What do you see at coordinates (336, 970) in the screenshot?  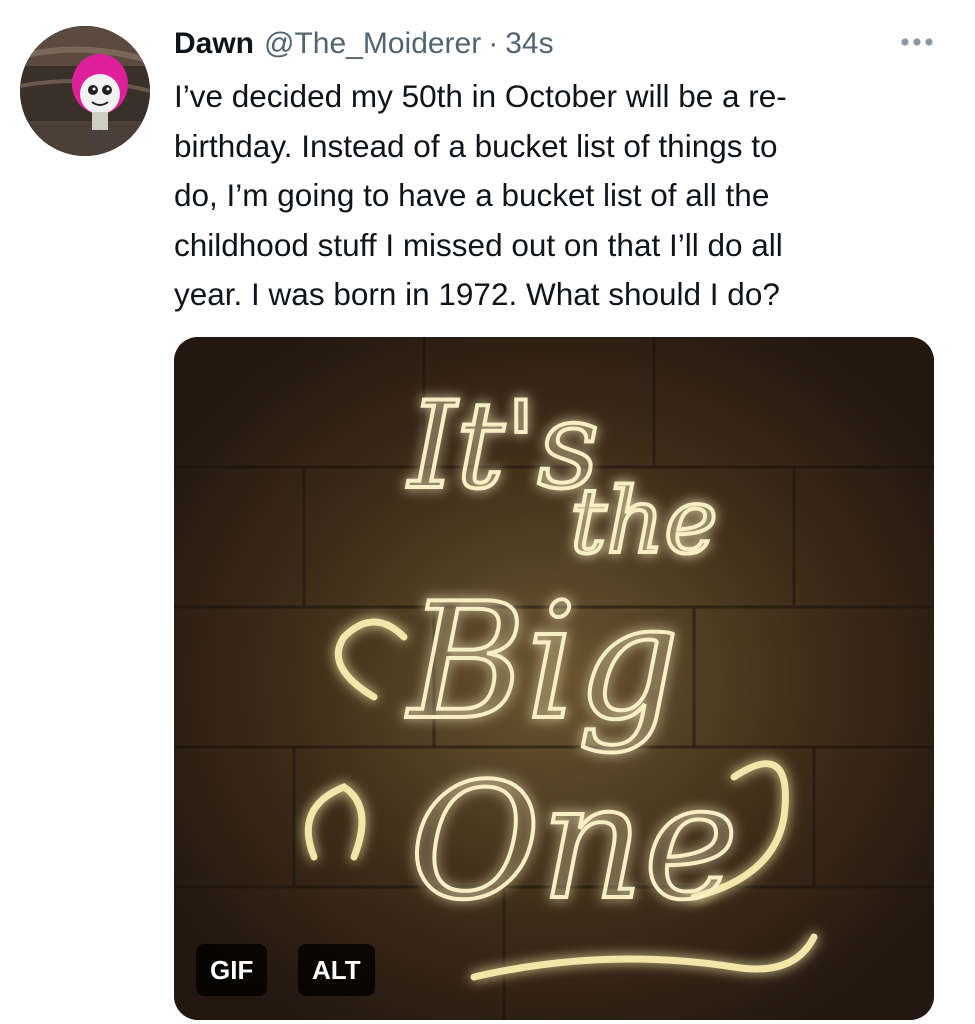 I see `alt-text-button: ALT` at bounding box center [336, 970].